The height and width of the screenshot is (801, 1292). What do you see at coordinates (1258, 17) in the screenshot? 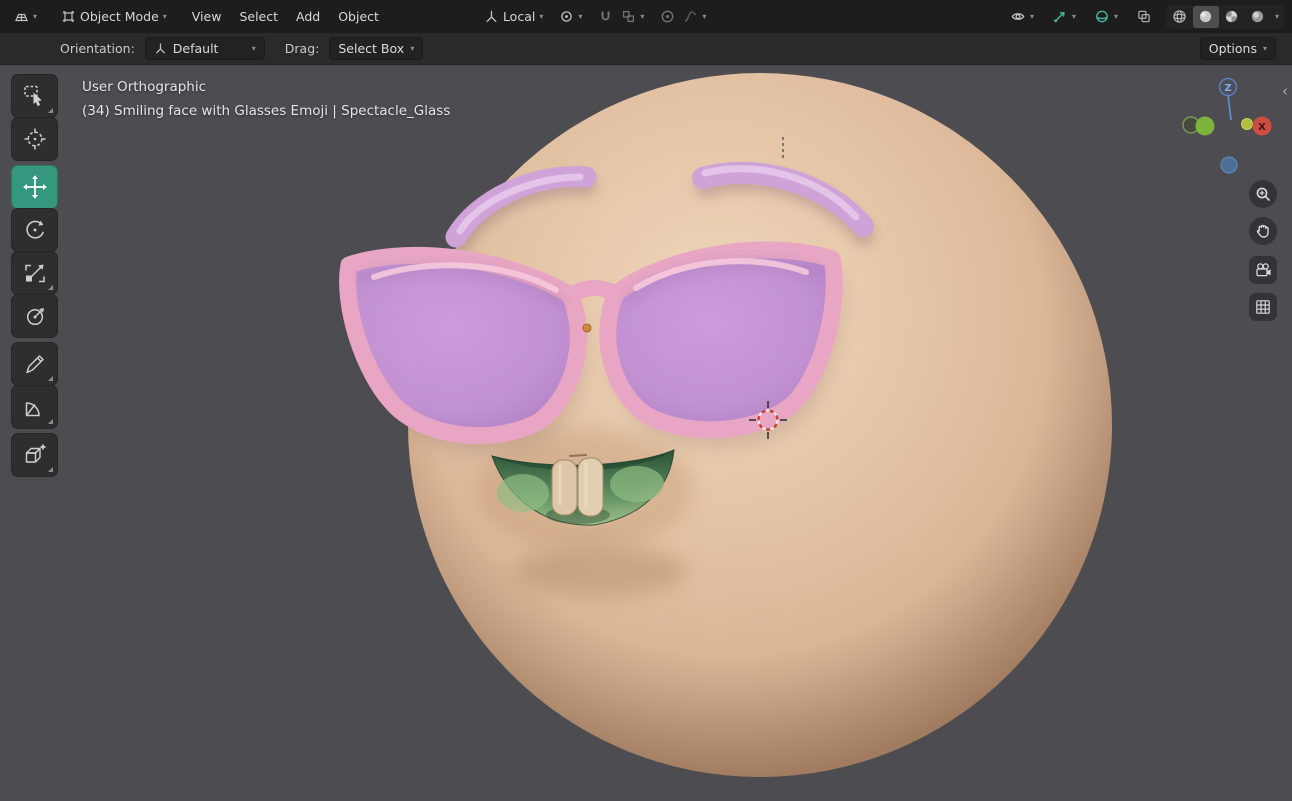
I see `shading-rendered-button` at bounding box center [1258, 17].